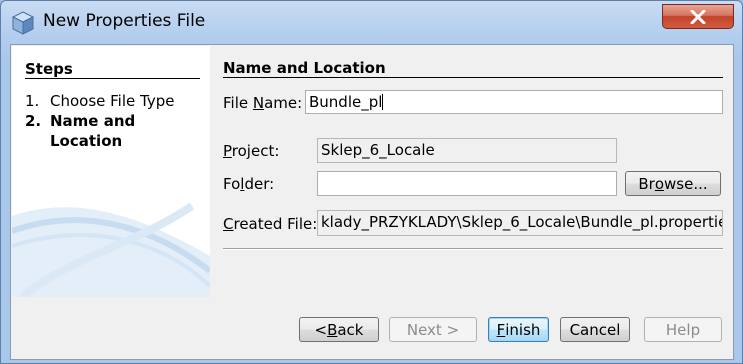  I want to click on created-file-label: Created File:, so click(270, 224).